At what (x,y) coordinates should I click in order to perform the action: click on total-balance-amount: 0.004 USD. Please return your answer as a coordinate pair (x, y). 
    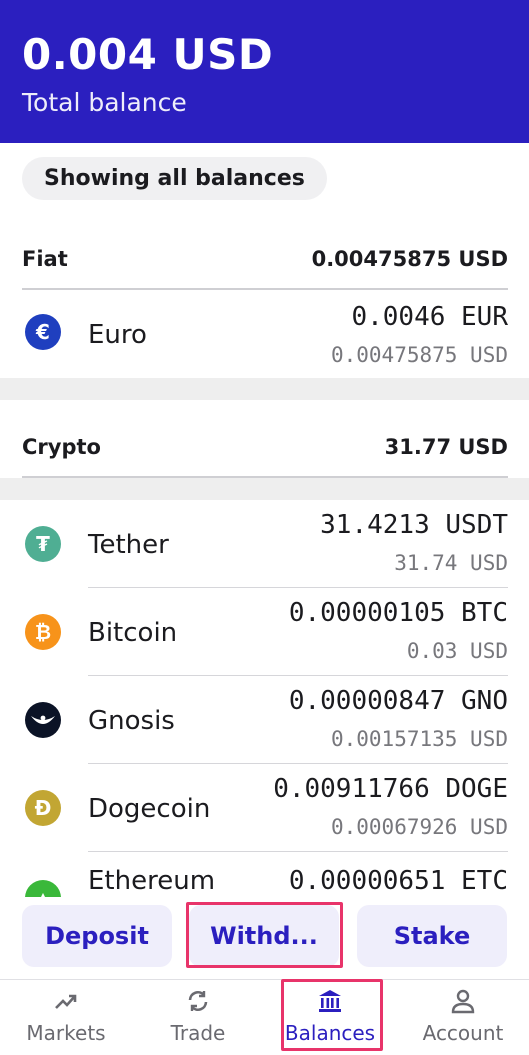
    Looking at the image, I should click on (148, 54).